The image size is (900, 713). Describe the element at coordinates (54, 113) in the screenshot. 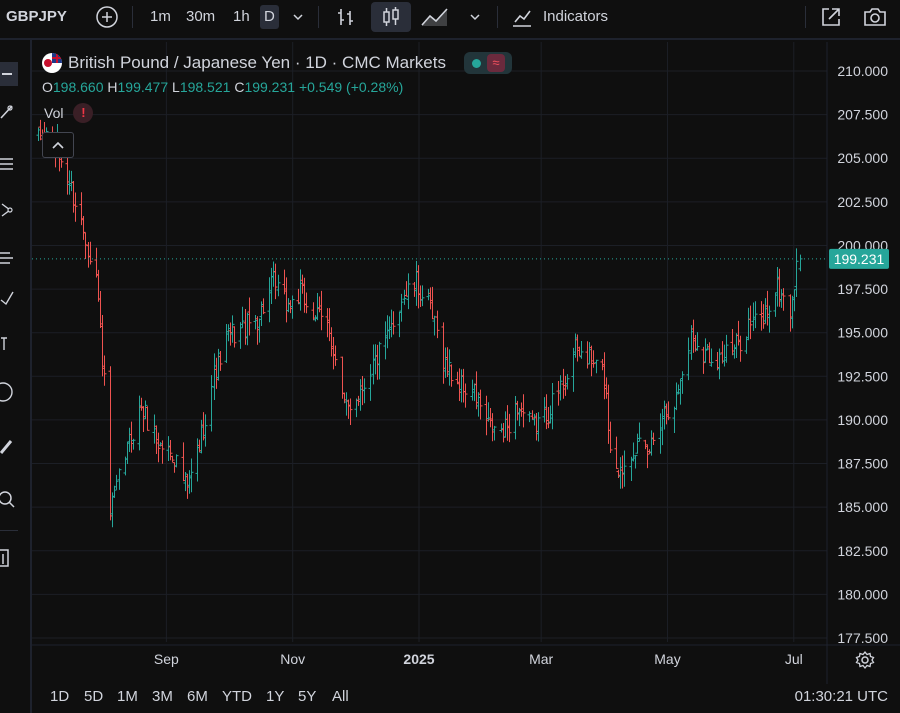

I see `volume-label: Vol` at that location.